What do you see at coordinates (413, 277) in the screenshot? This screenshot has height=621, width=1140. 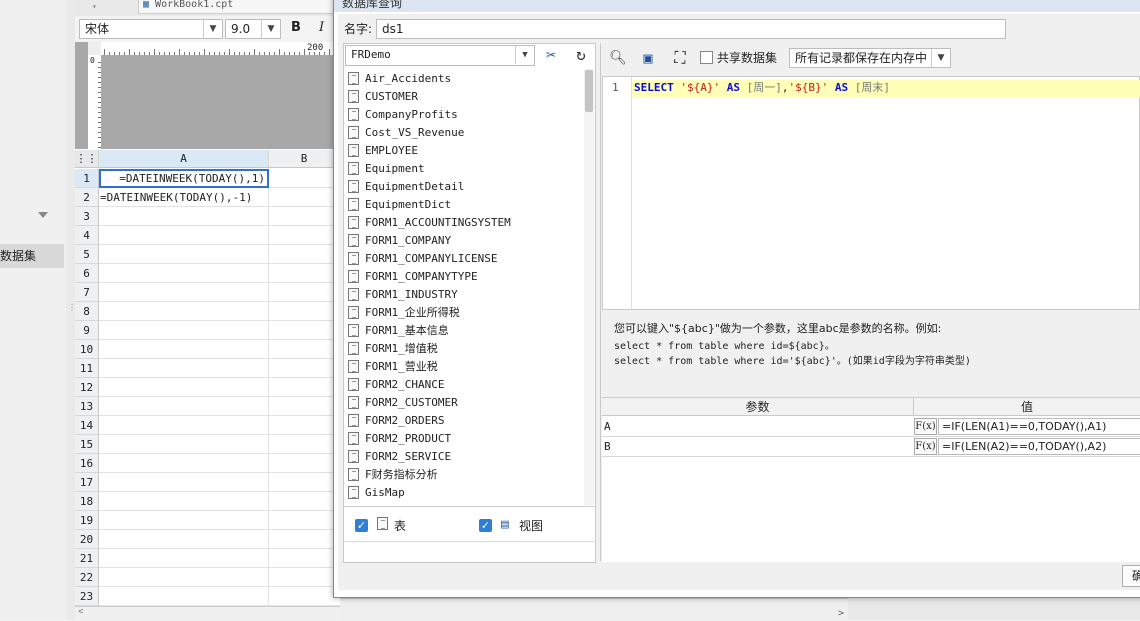 I see `table-list-item: FORM1_COMPANYTYPE` at bounding box center [413, 277].